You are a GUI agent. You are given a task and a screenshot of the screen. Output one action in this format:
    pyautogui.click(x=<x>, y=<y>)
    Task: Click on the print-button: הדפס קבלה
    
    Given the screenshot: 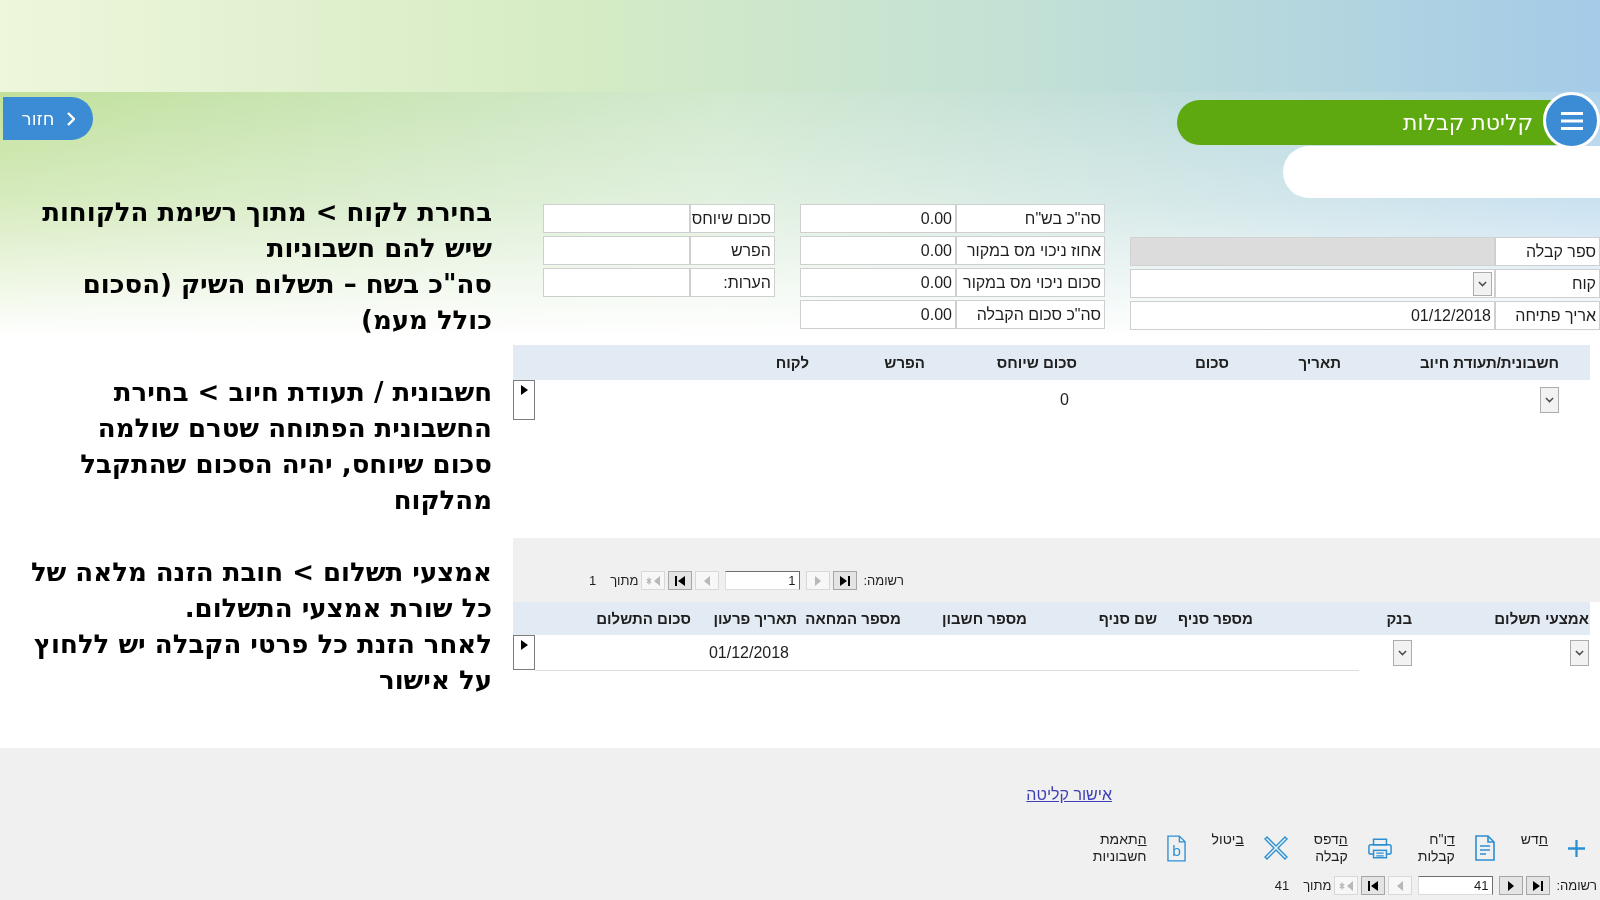 What is the action you would take?
    pyautogui.click(x=1352, y=848)
    